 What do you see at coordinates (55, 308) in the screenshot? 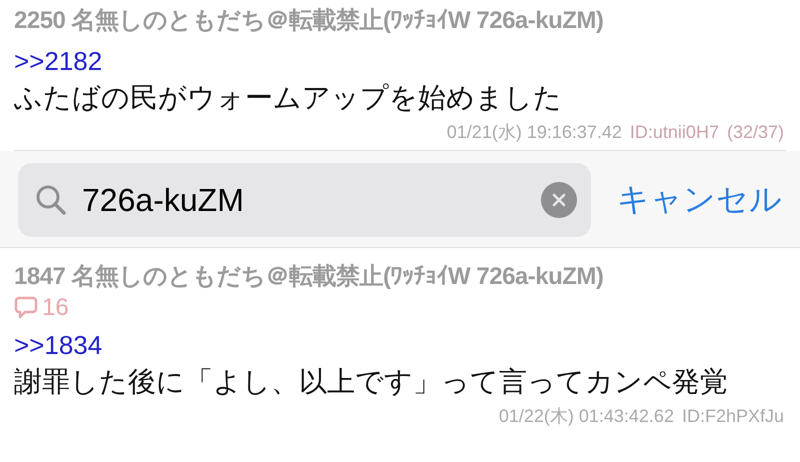
I see `reply-count: 16` at bounding box center [55, 308].